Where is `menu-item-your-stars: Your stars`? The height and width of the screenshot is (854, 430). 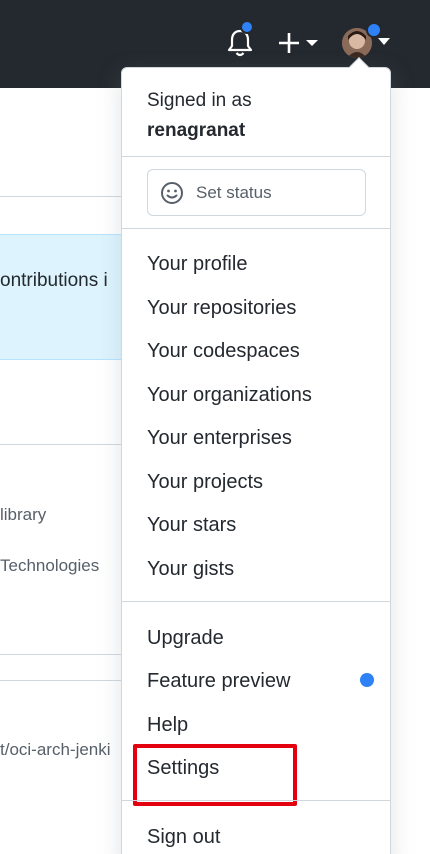 menu-item-your-stars: Your stars is located at coordinates (191, 525).